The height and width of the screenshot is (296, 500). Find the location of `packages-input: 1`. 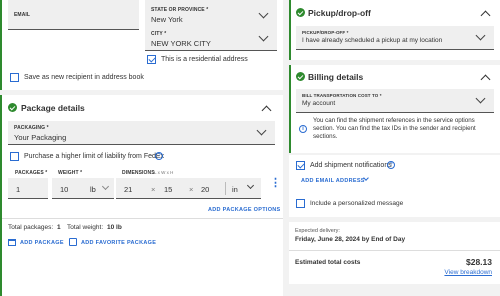

packages-input: 1 is located at coordinates (28, 188).